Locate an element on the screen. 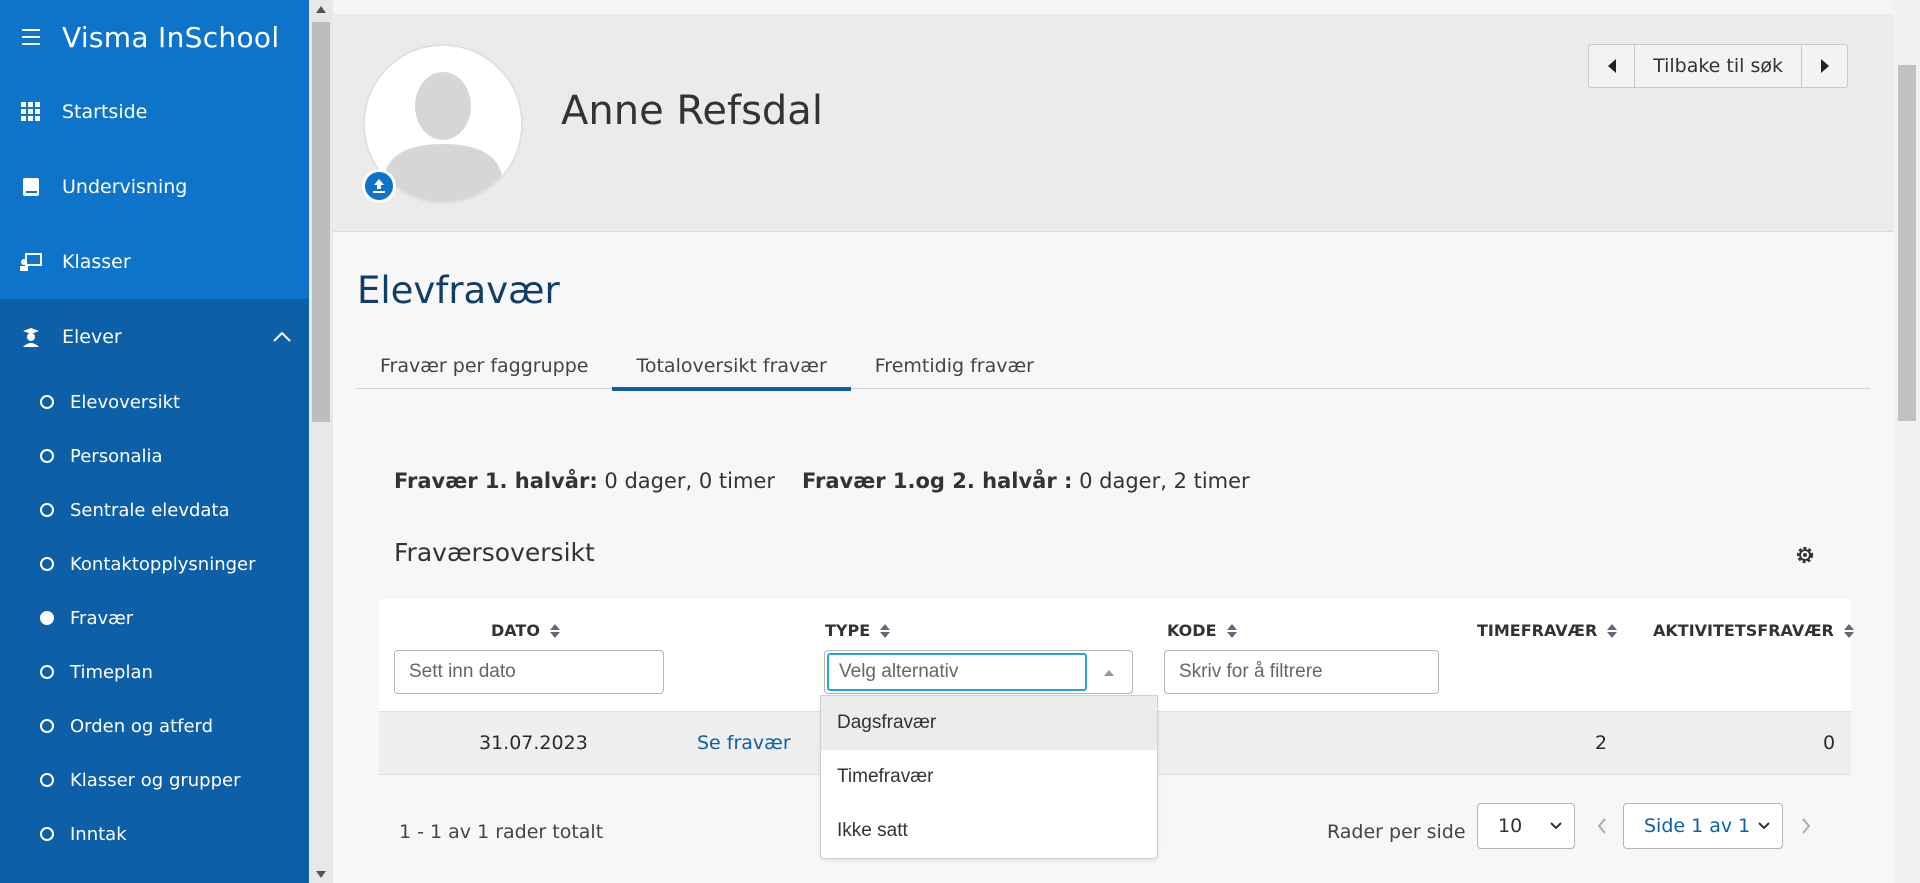 The width and height of the screenshot is (1920, 883). see-absence-link: Se fravær is located at coordinates (744, 743).